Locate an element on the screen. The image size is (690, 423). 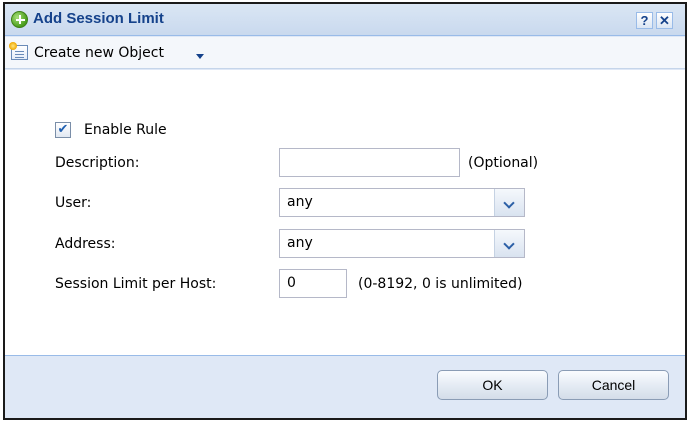
description-field is located at coordinates (369, 162).